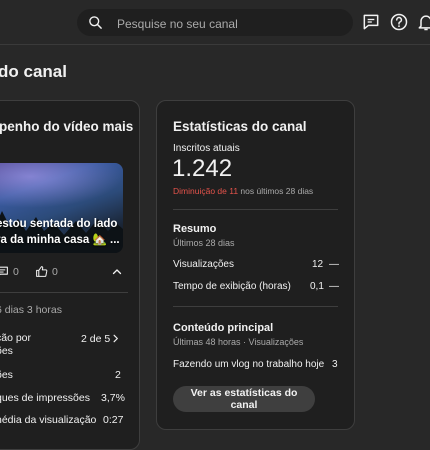 The image size is (430, 450). Describe the element at coordinates (202, 168) in the screenshot. I see `subscribers-value: 1.242` at that location.